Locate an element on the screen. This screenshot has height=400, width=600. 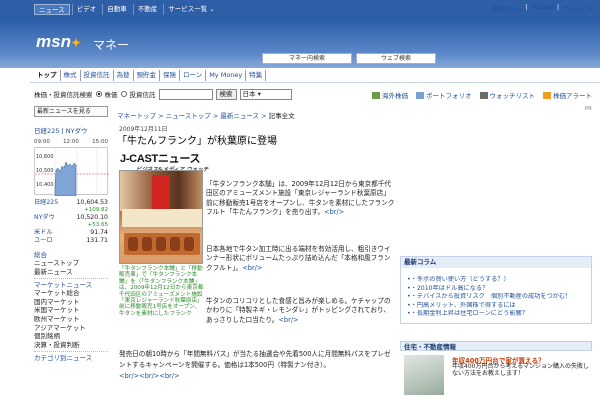
latest-news-button: 最新ニュースを見る is located at coordinates (71, 111).